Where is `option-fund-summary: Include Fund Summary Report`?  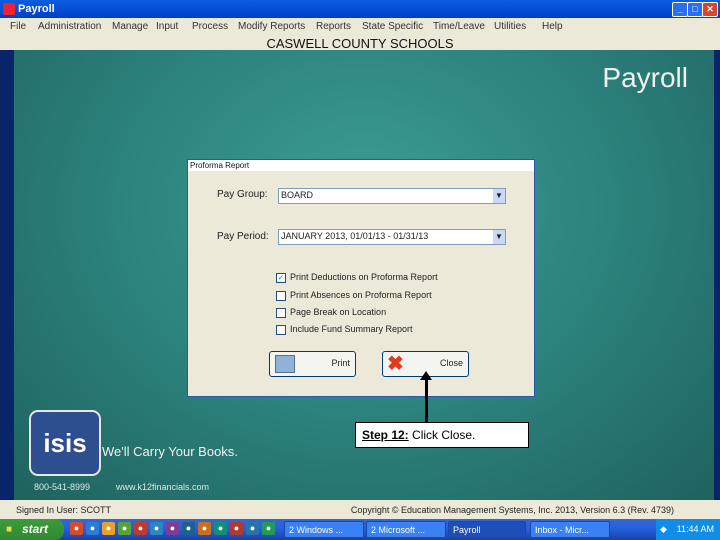 option-fund-summary: Include Fund Summary Report is located at coordinates (344, 329).